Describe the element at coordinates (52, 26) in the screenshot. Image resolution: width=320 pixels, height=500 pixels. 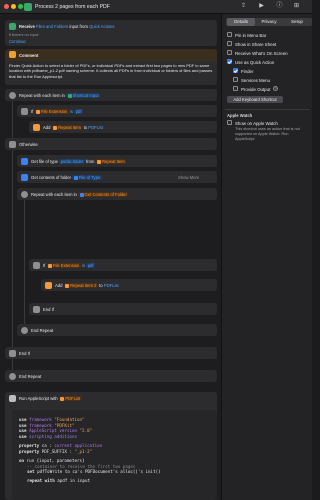
I see `receive-types: Files and Folders` at that location.